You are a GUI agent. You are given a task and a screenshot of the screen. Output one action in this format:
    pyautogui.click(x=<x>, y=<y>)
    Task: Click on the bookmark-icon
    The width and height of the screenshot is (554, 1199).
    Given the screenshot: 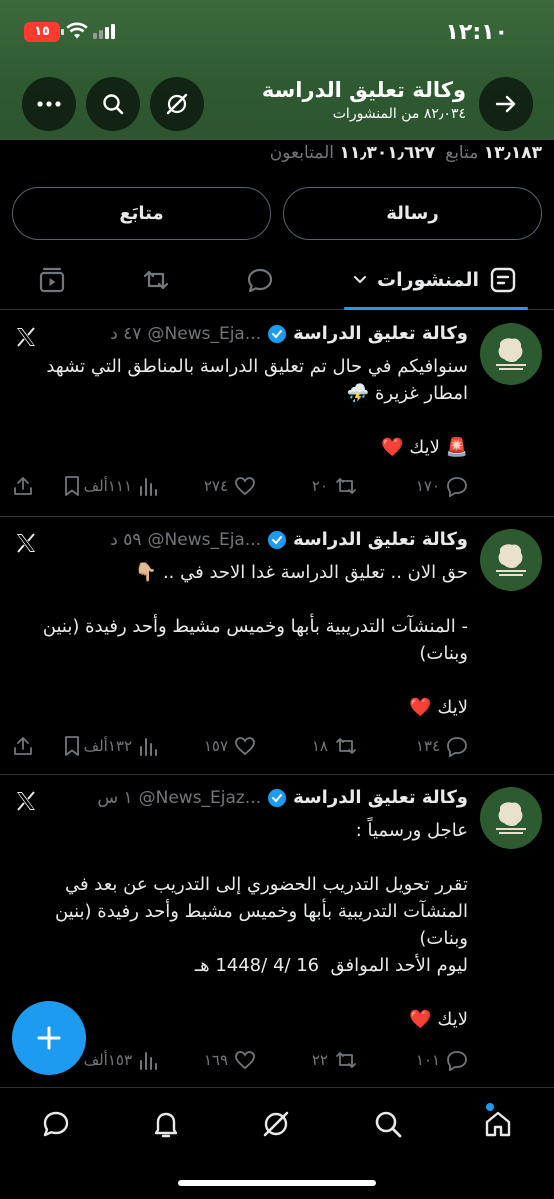 What is the action you would take?
    pyautogui.click(x=72, y=746)
    